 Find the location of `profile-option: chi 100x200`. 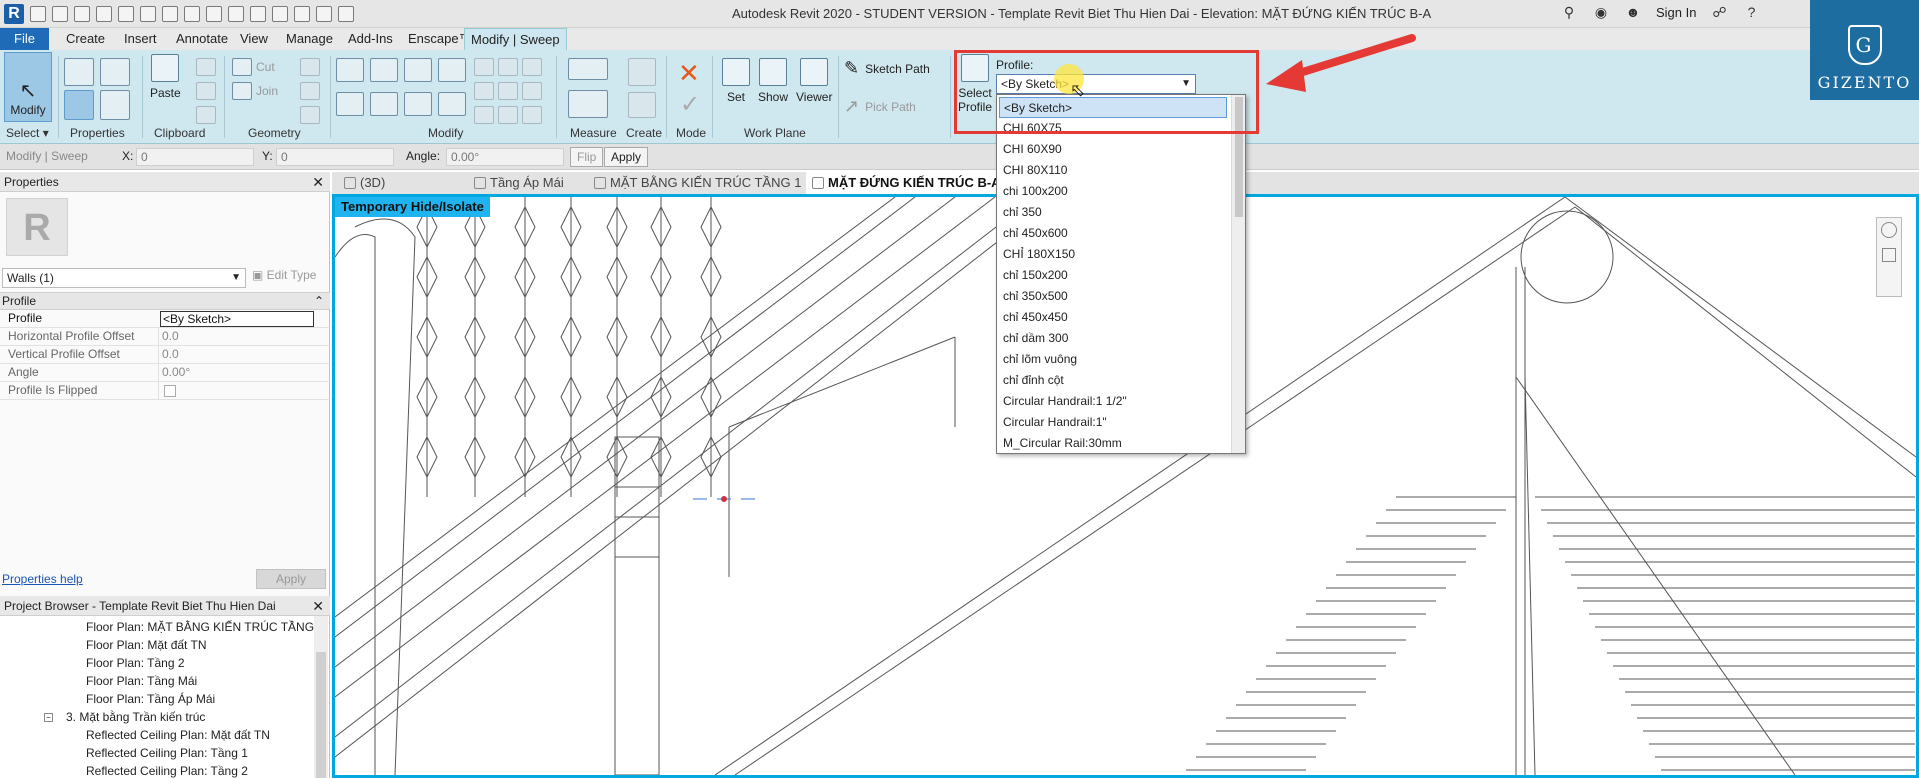

profile-option: chi 100x200 is located at coordinates (1113, 191).